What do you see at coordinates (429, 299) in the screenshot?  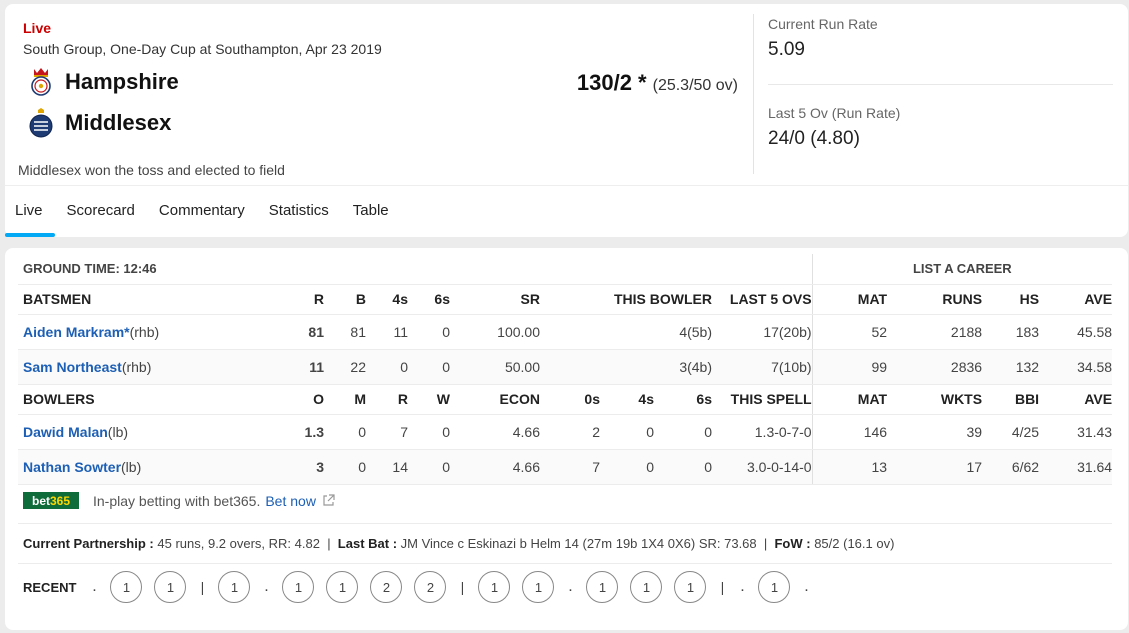 I see `col-header-6s: 6s` at bounding box center [429, 299].